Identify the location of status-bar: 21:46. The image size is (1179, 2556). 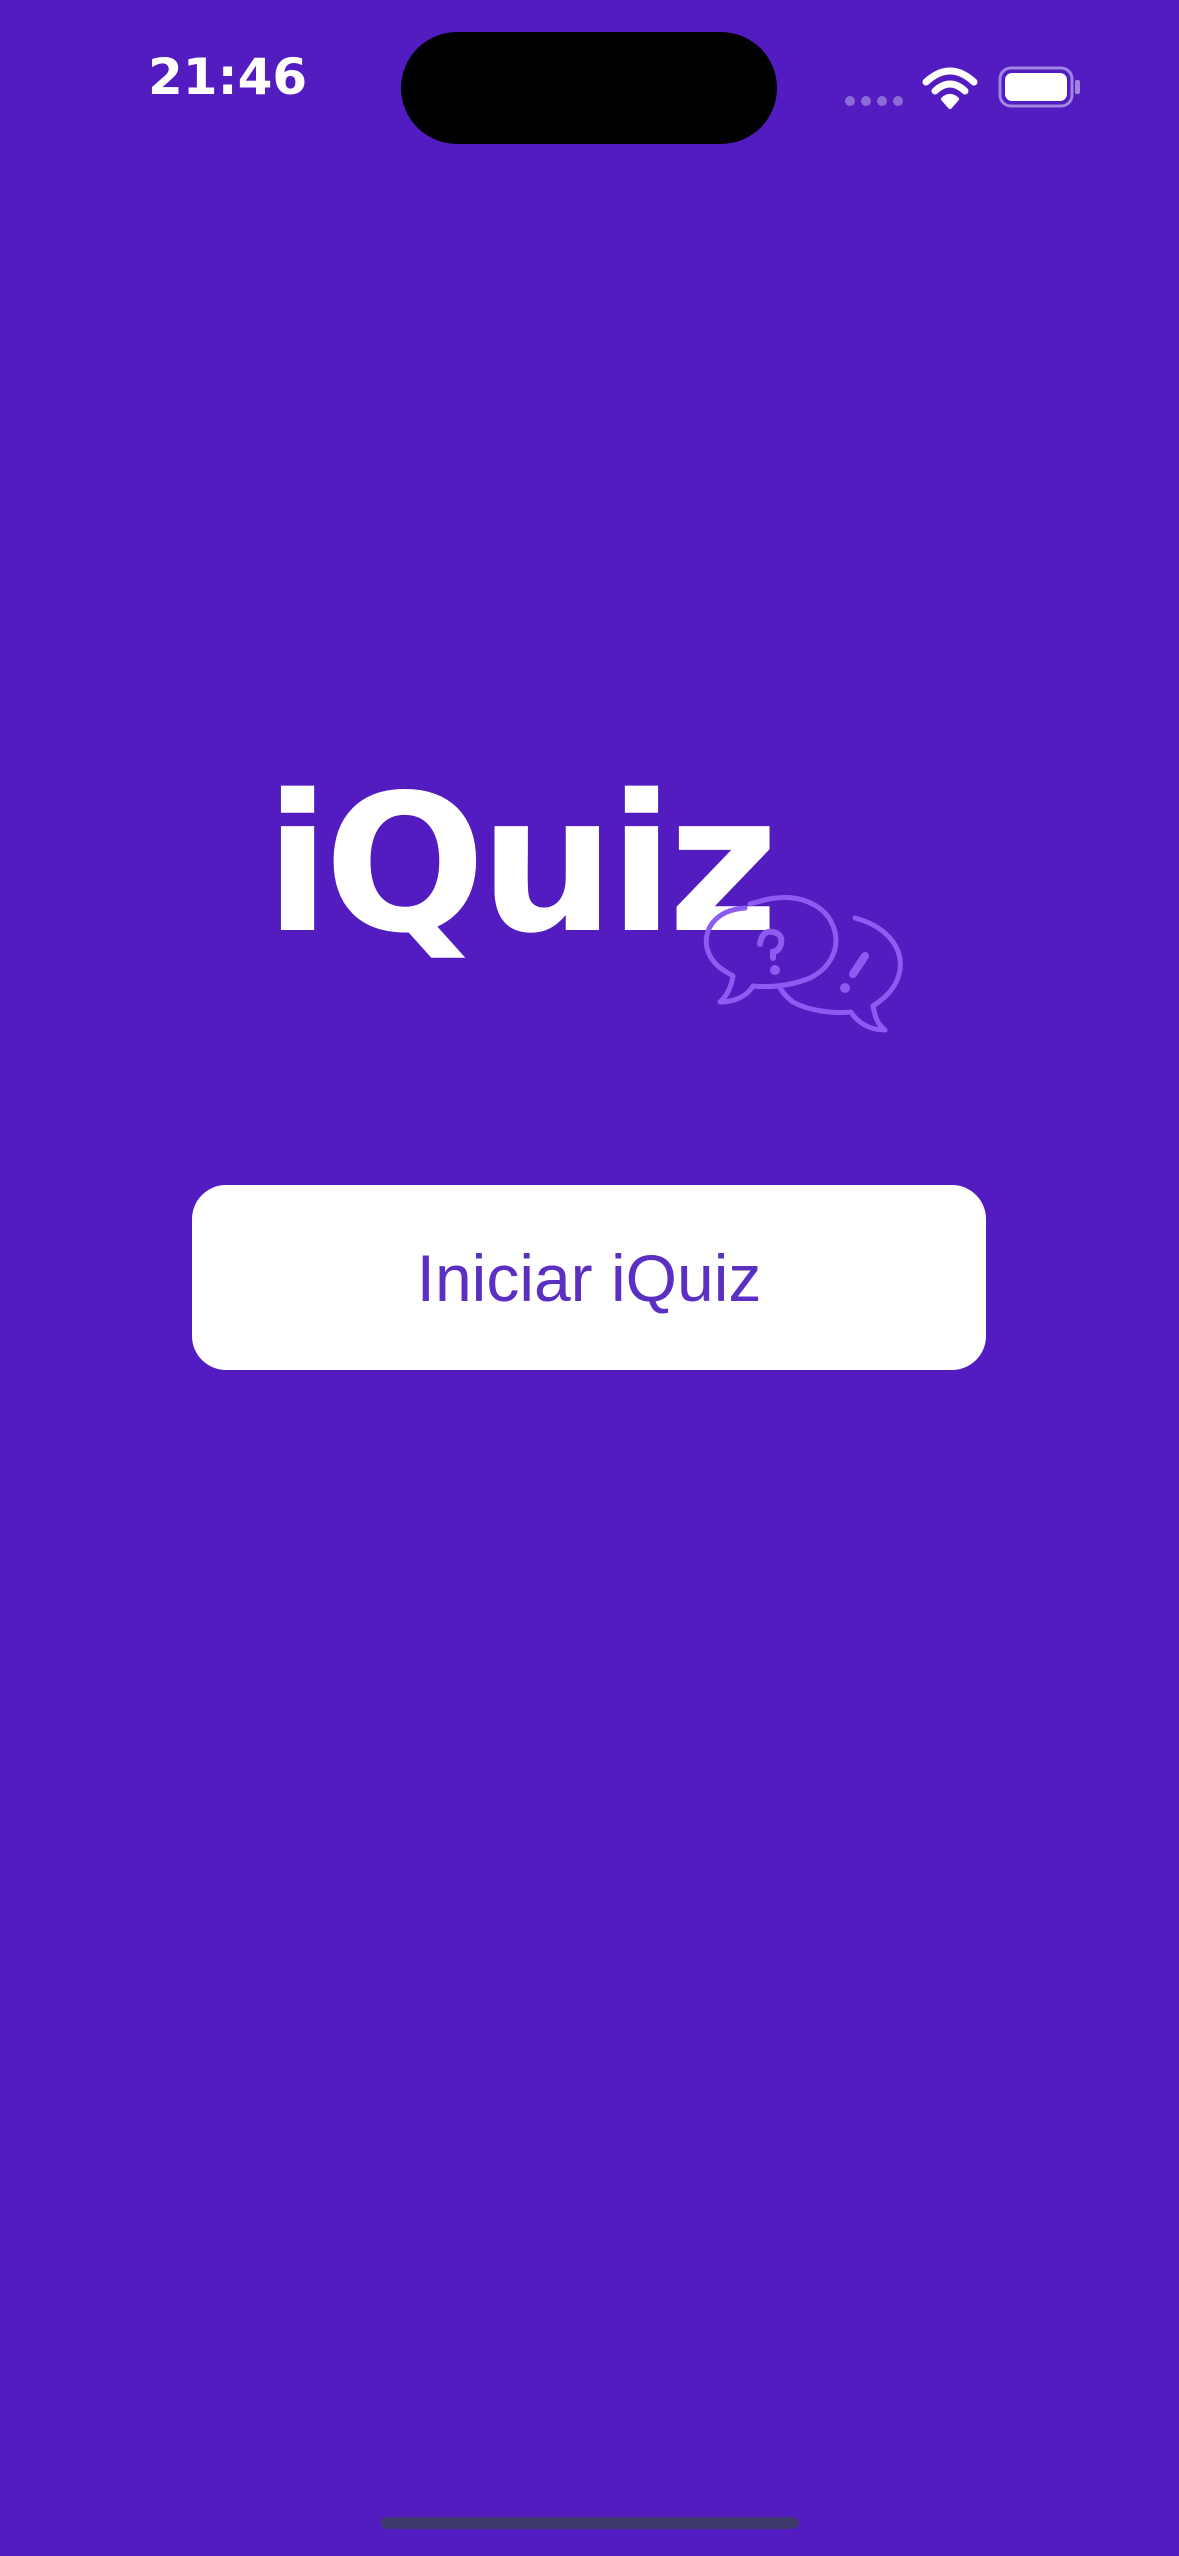
(589, 75).